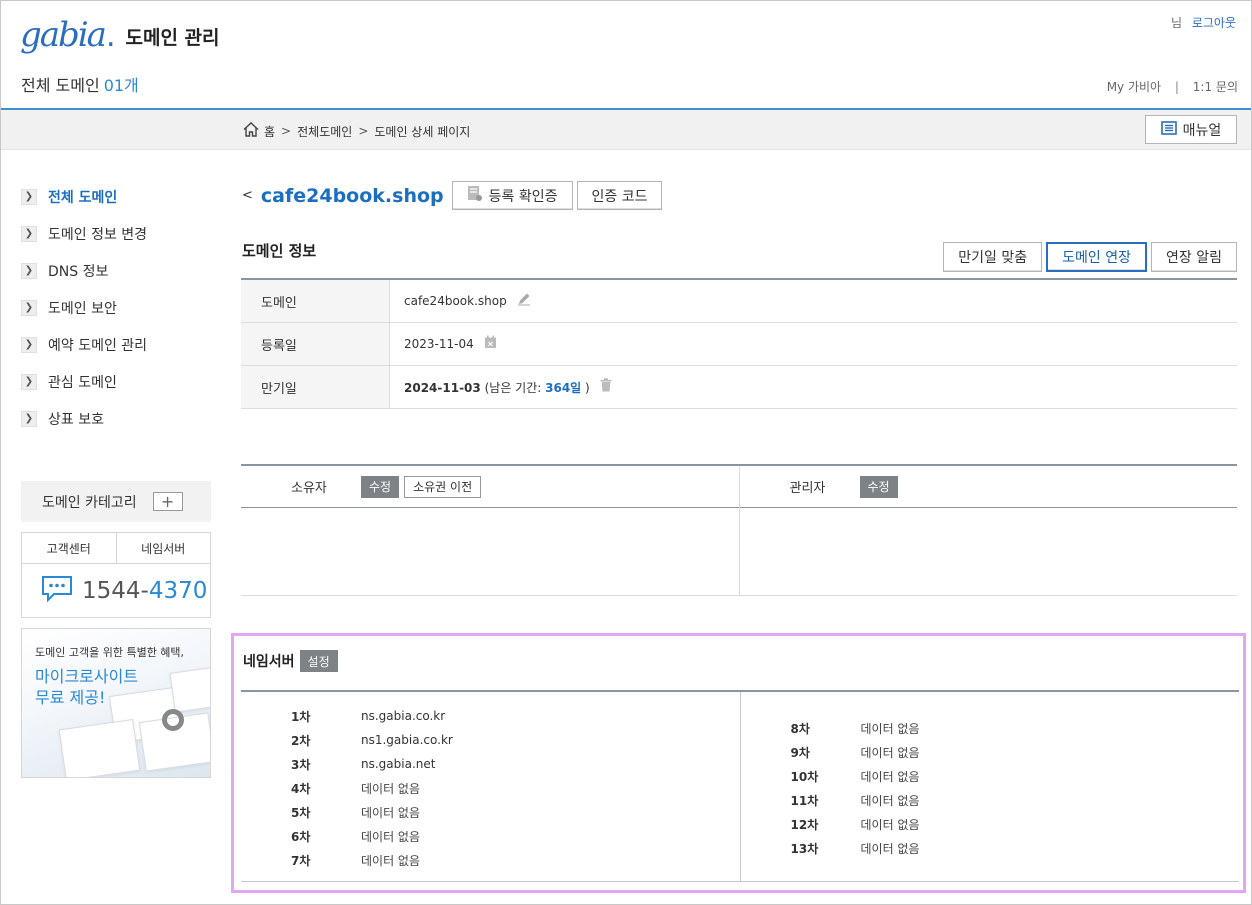 This screenshot has width=1252, height=905. What do you see at coordinates (524, 301) in the screenshot?
I see `pencil-icon` at bounding box center [524, 301].